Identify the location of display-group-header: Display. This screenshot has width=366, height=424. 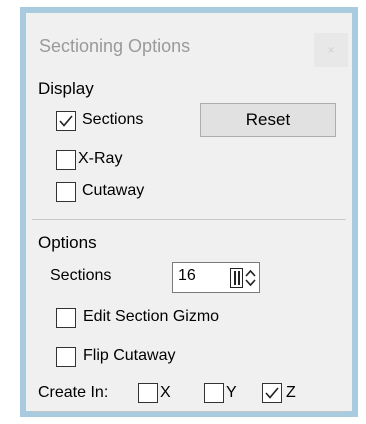
(66, 88).